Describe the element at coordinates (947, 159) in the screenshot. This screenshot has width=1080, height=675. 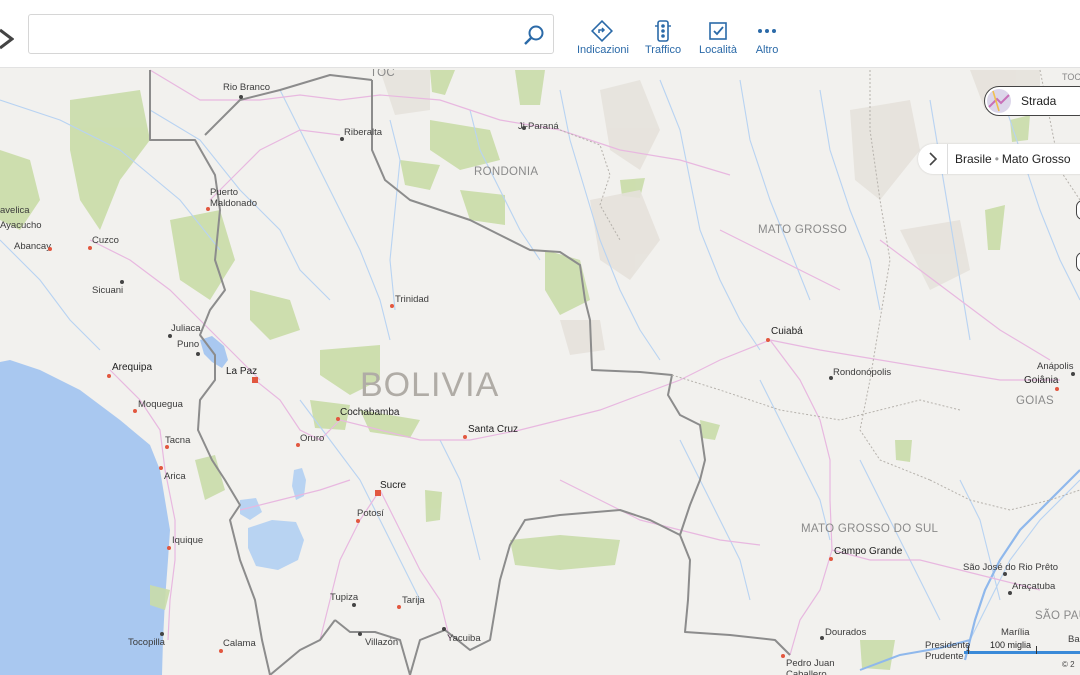
I see `breadcrumb-divider` at that location.